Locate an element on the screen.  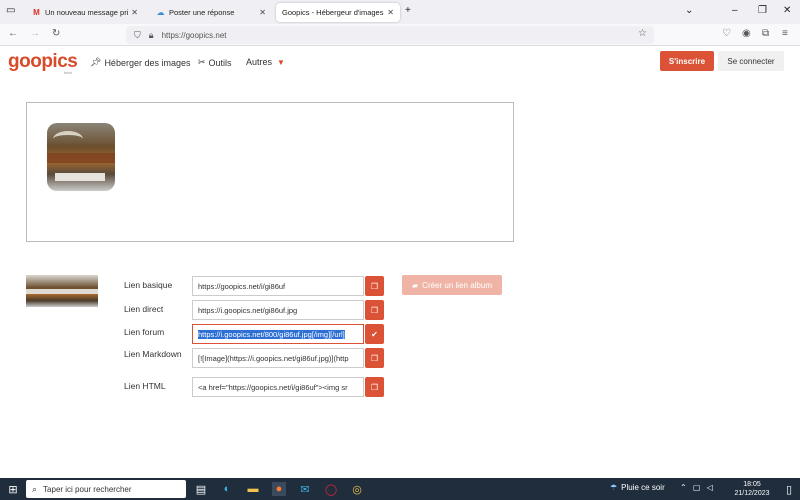
chrome-icon: ◎ is located at coordinates (357, 489).